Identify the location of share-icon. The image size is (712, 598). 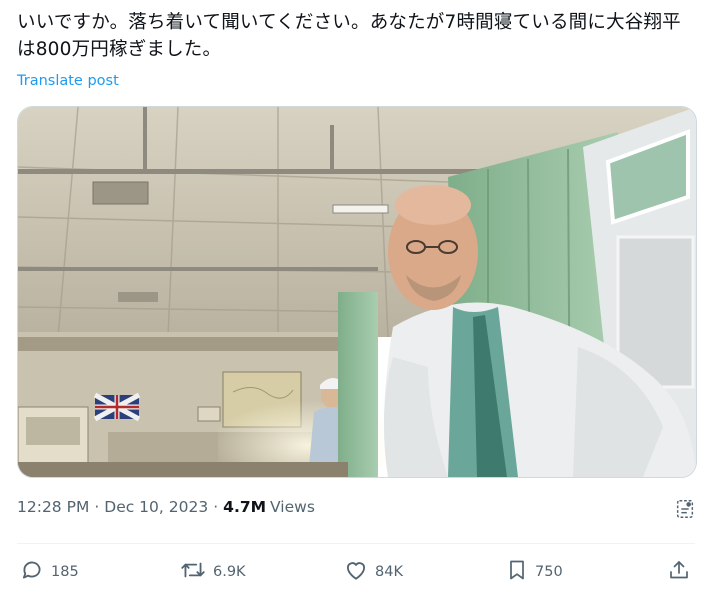
(682, 572).